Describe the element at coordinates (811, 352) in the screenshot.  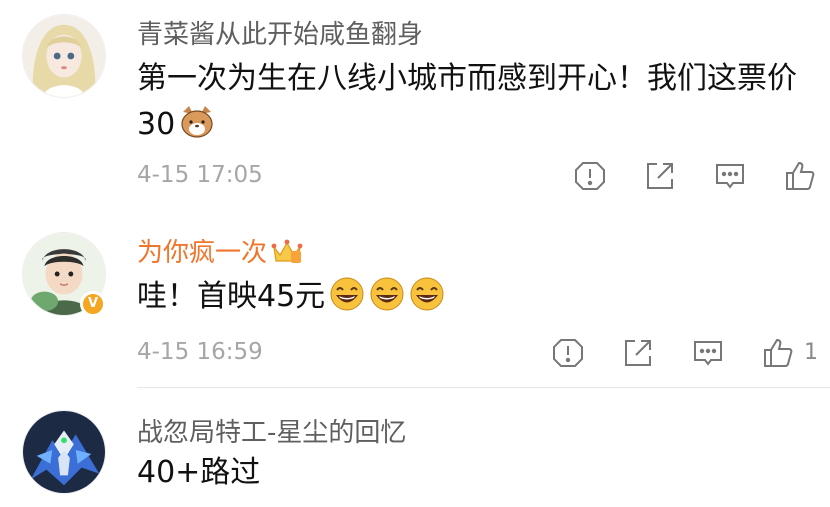
I see `like-count: 1` at that location.